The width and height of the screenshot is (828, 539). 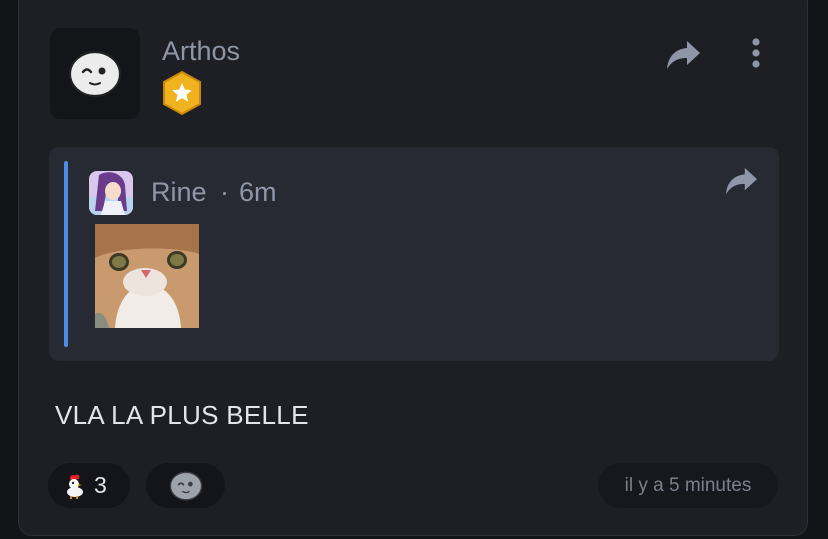 I want to click on quoted-author-name: Rine, so click(x=179, y=192).